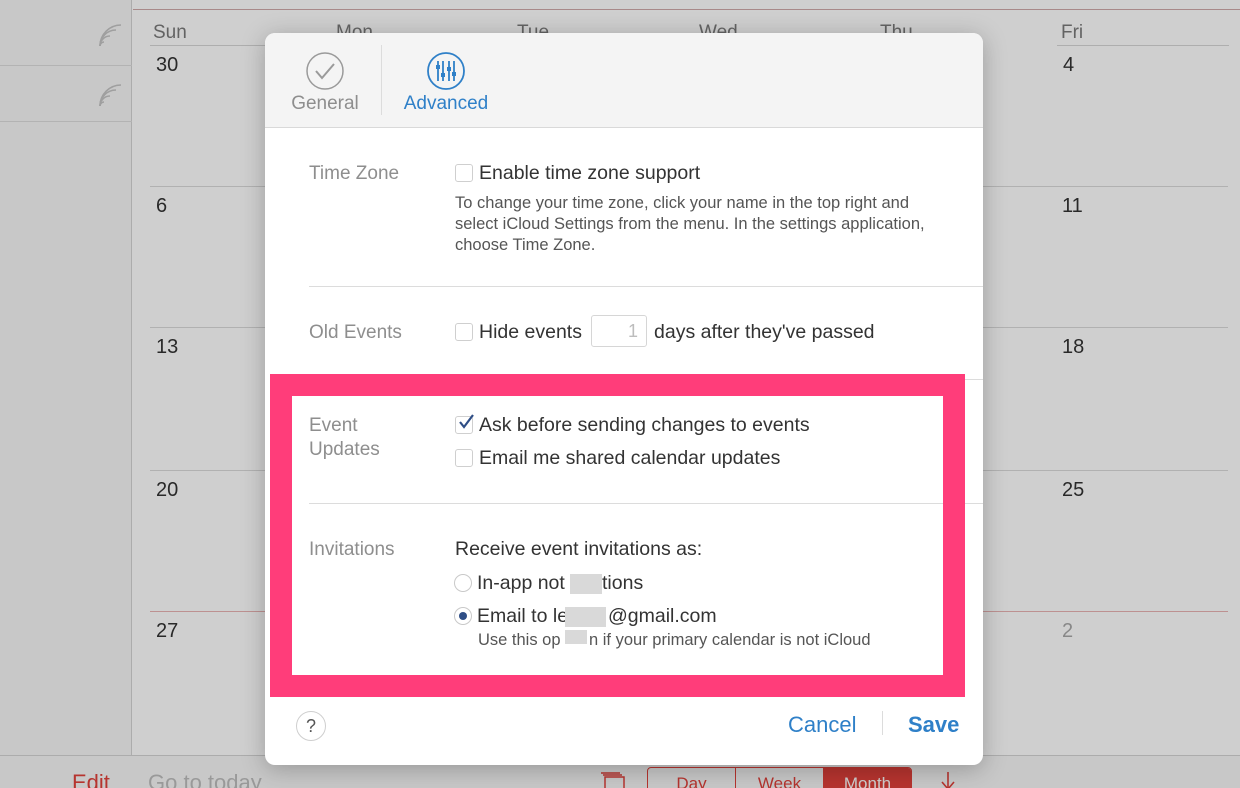  What do you see at coordinates (522, 616) in the screenshot?
I see `email-invitations-label: Email to le` at bounding box center [522, 616].